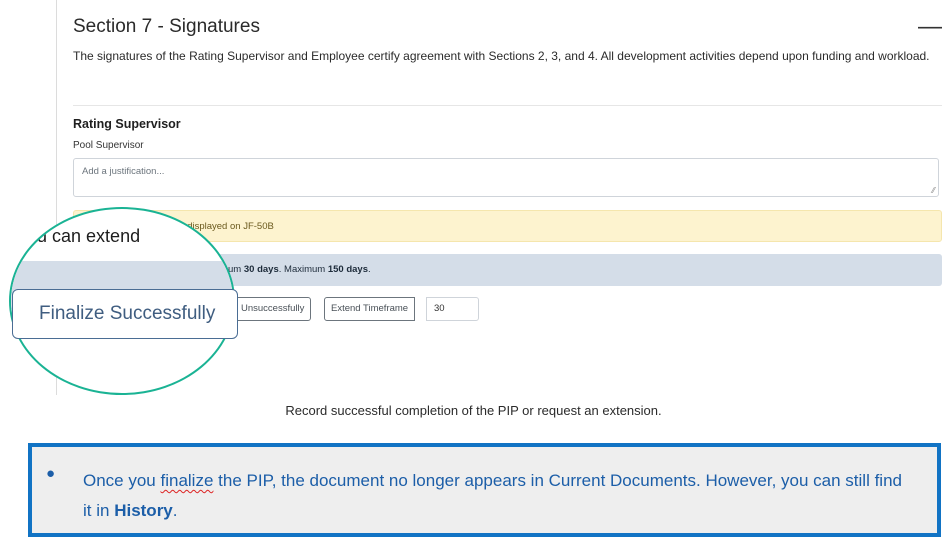 Image resolution: width=947 pixels, height=542 pixels. I want to click on note-part3: ., so click(175, 510).